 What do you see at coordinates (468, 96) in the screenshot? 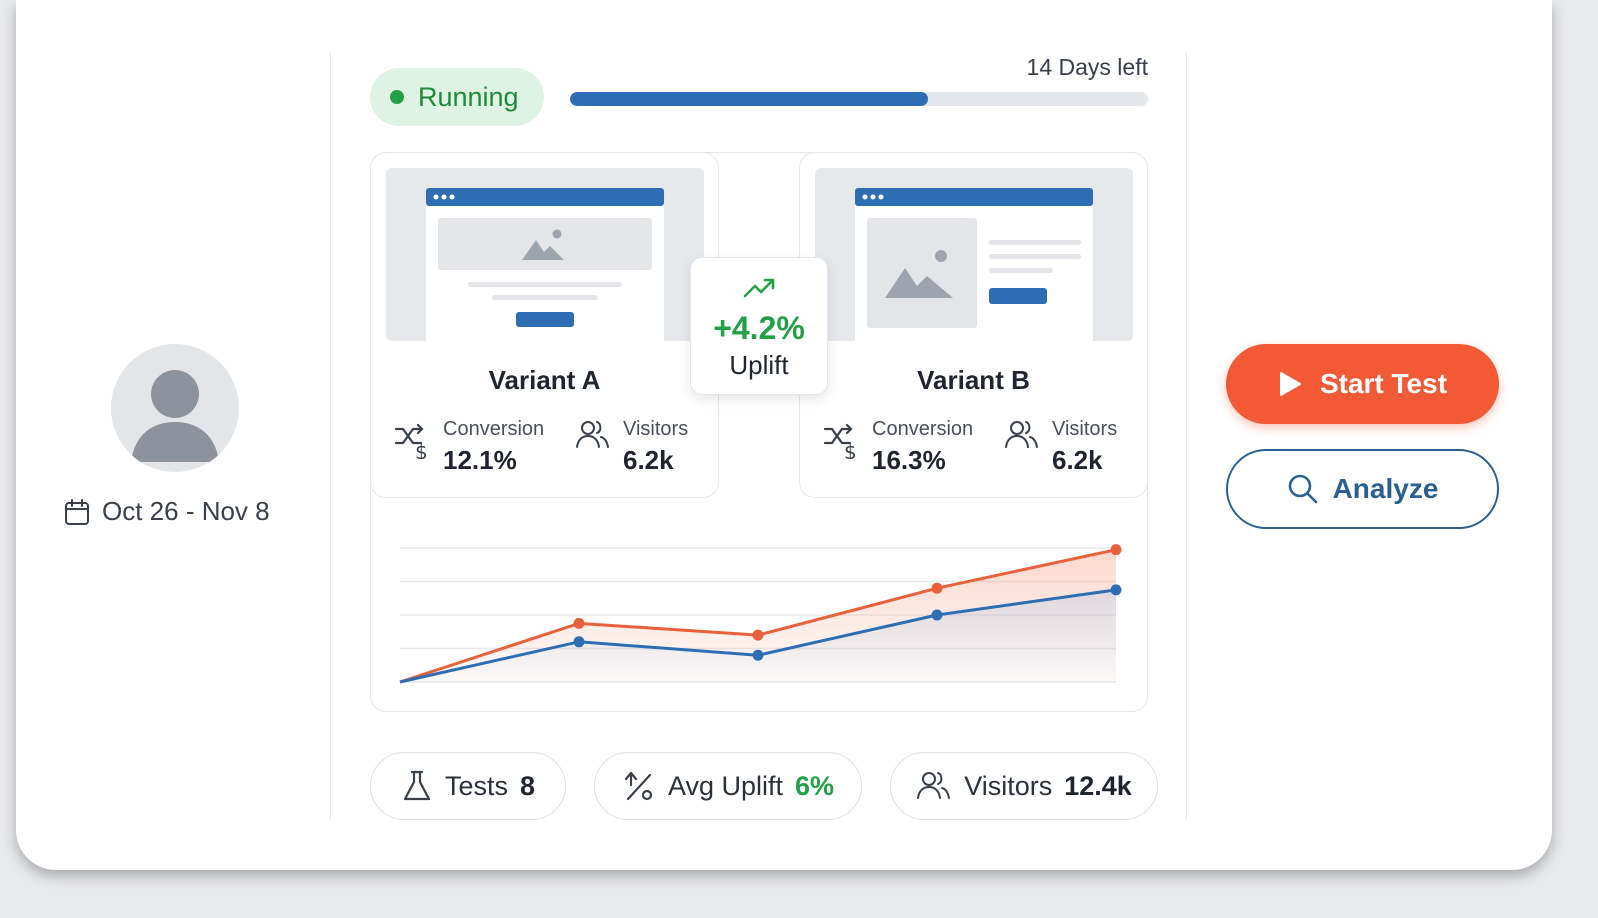
I see `status-label: Running` at bounding box center [468, 96].